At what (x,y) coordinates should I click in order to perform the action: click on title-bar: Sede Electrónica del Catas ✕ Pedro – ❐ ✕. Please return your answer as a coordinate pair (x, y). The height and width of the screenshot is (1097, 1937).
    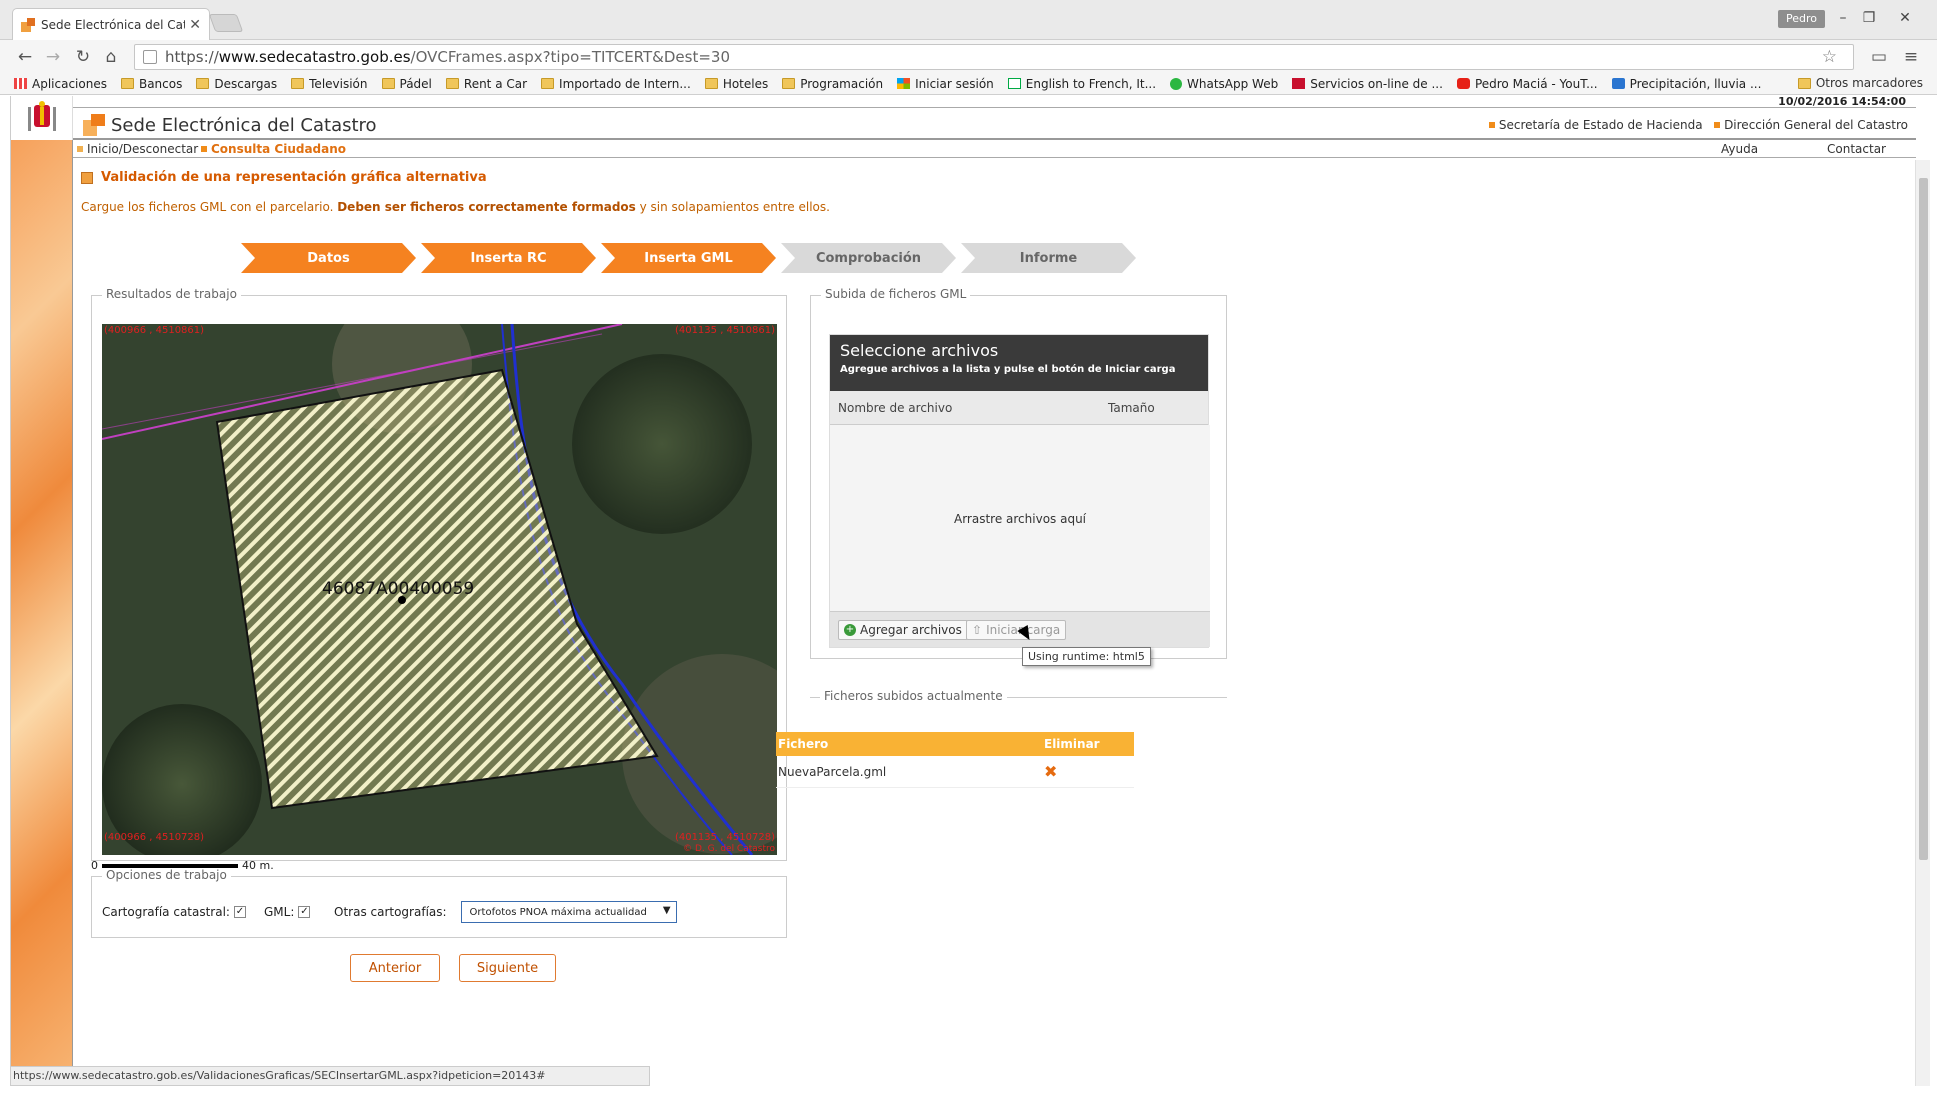
    Looking at the image, I should click on (968, 20).